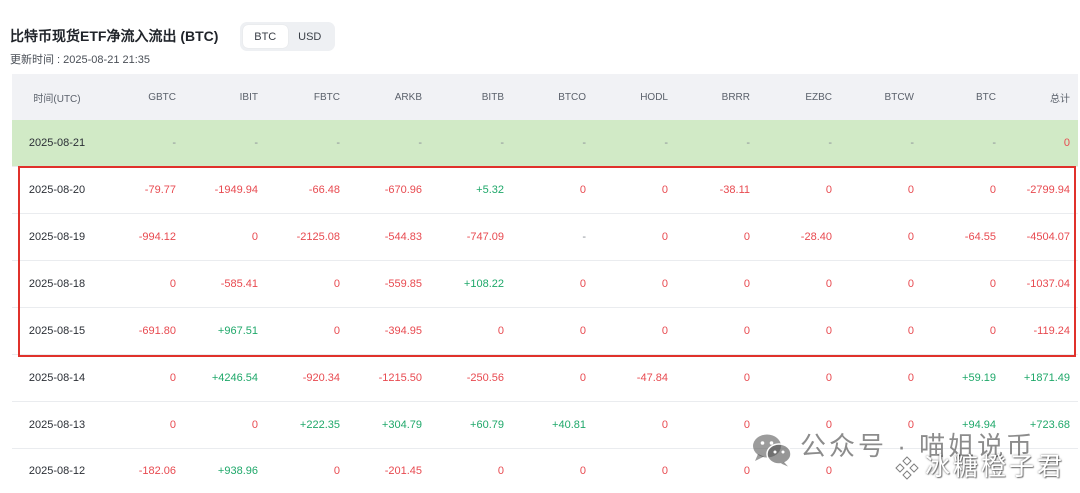  Describe the element at coordinates (57, 237) in the screenshot. I see `row-date: 2025-08-19` at that location.